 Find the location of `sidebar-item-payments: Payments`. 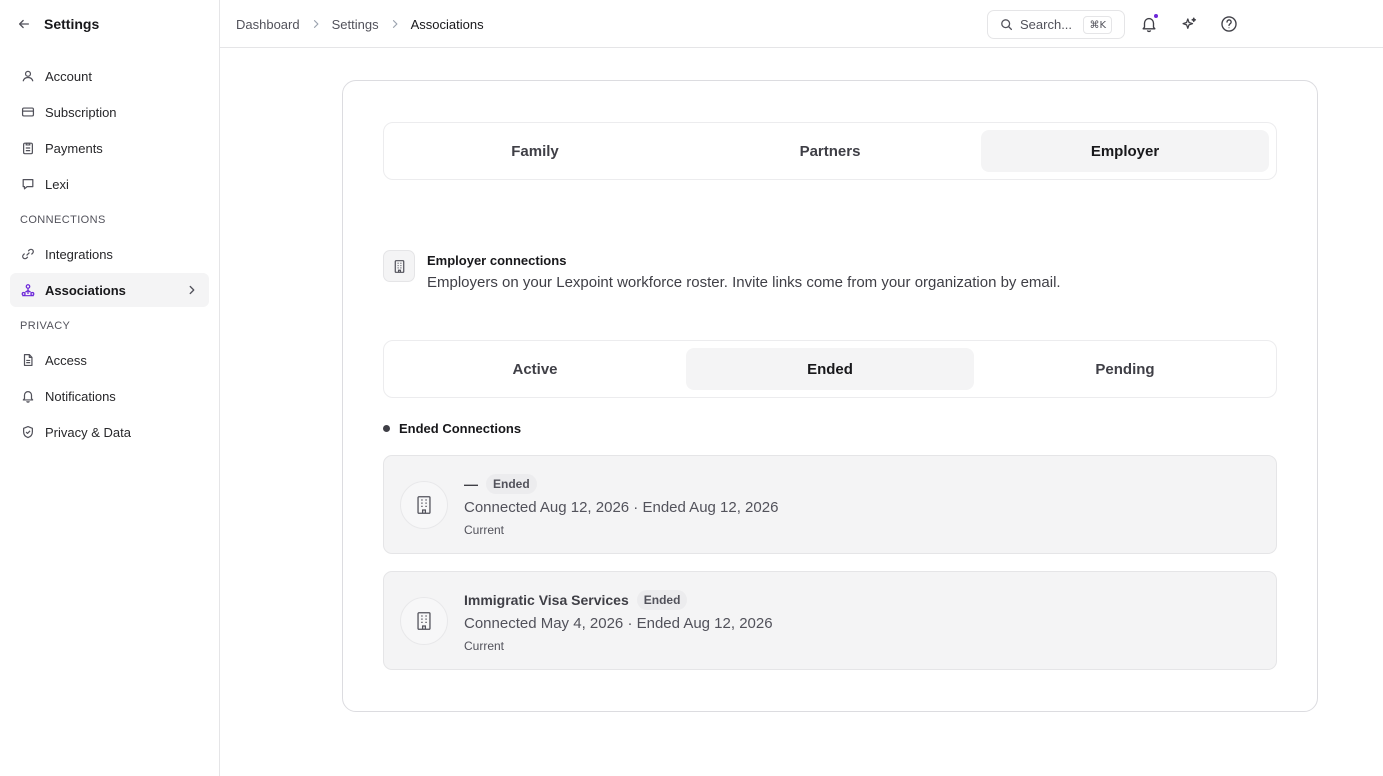

sidebar-item-payments: Payments is located at coordinates (109, 148).